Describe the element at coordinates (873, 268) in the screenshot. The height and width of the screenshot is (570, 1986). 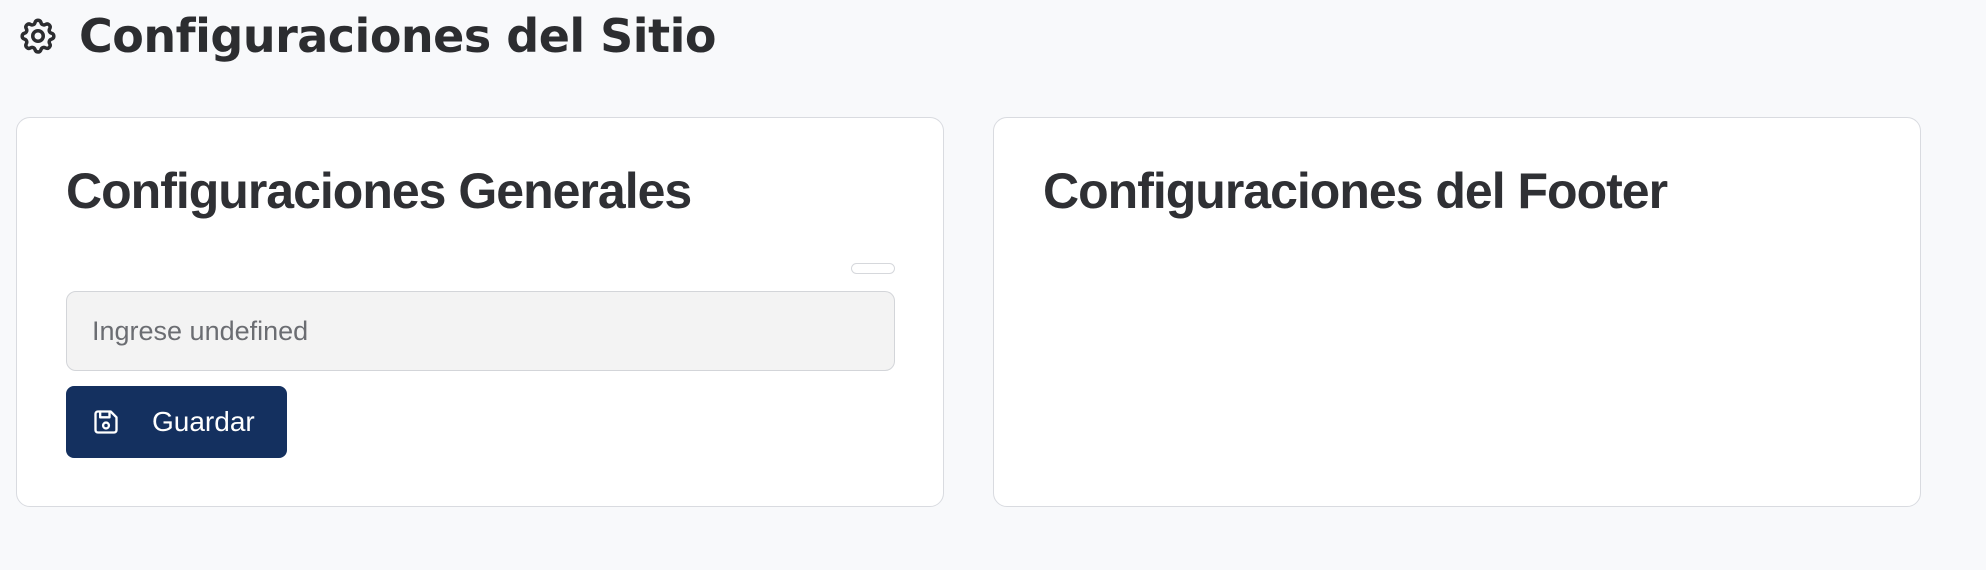
I see `field-label-pill` at that location.